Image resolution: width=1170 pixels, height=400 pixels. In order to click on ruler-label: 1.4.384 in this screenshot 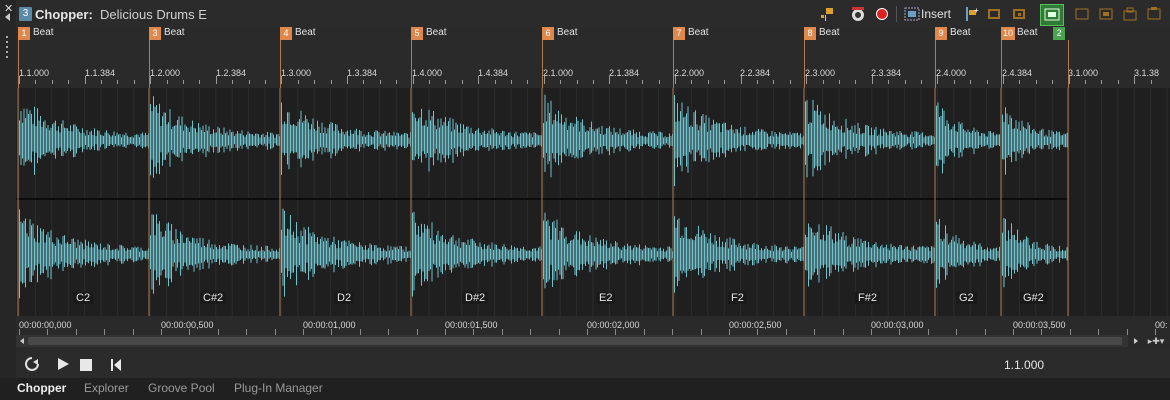, I will do `click(493, 73)`.